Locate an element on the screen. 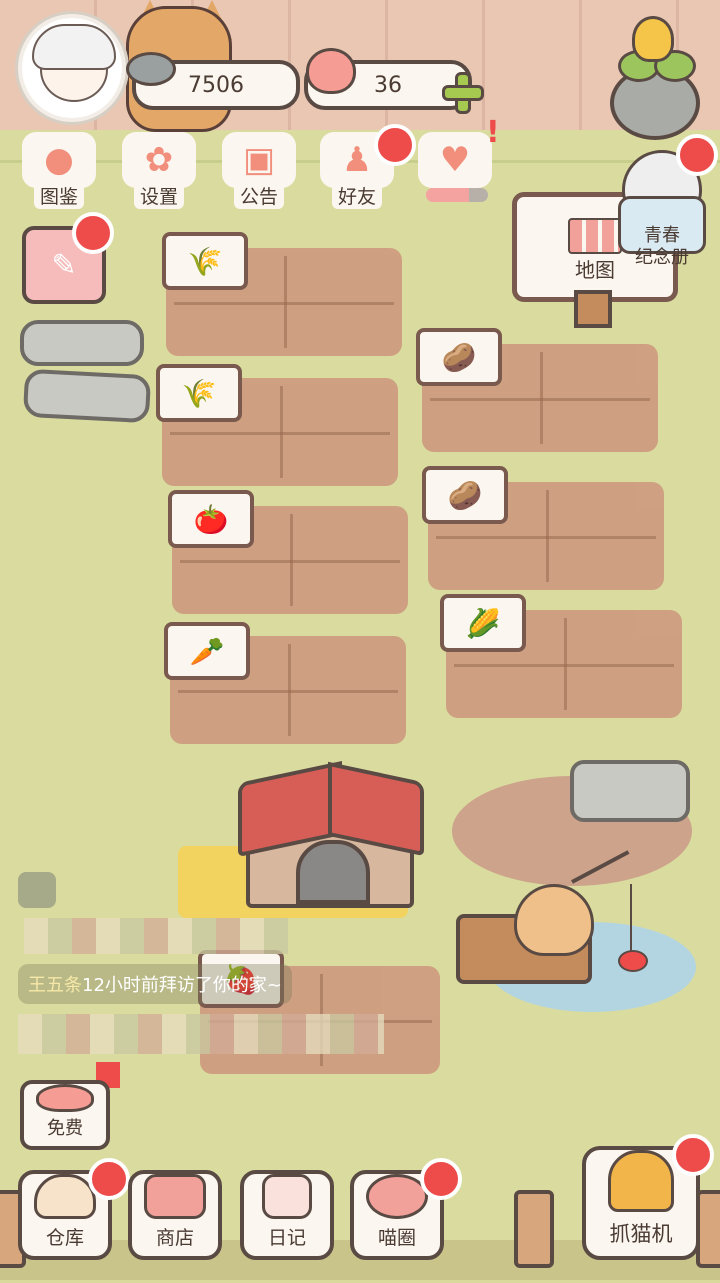  fish-count: 7506 is located at coordinates (216, 85).